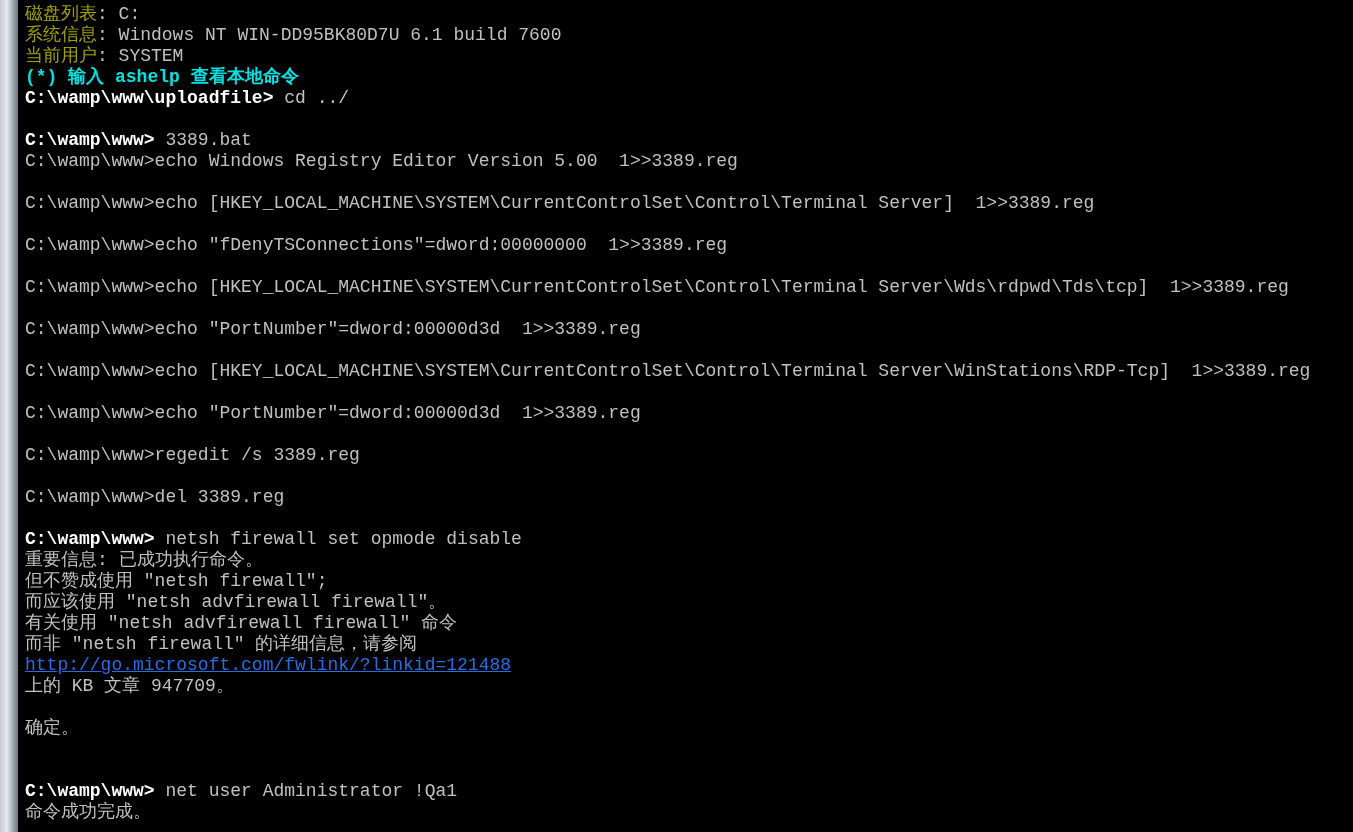  What do you see at coordinates (140, 56) in the screenshot?
I see `output-text: : SYSTEM` at bounding box center [140, 56].